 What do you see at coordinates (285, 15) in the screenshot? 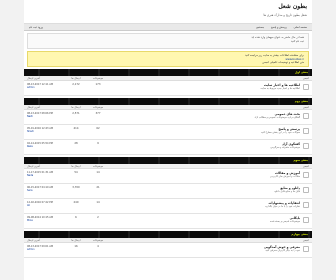
I see `site-description: شعل بطون تاریخ و مدارک هنری ها` at bounding box center [285, 15].